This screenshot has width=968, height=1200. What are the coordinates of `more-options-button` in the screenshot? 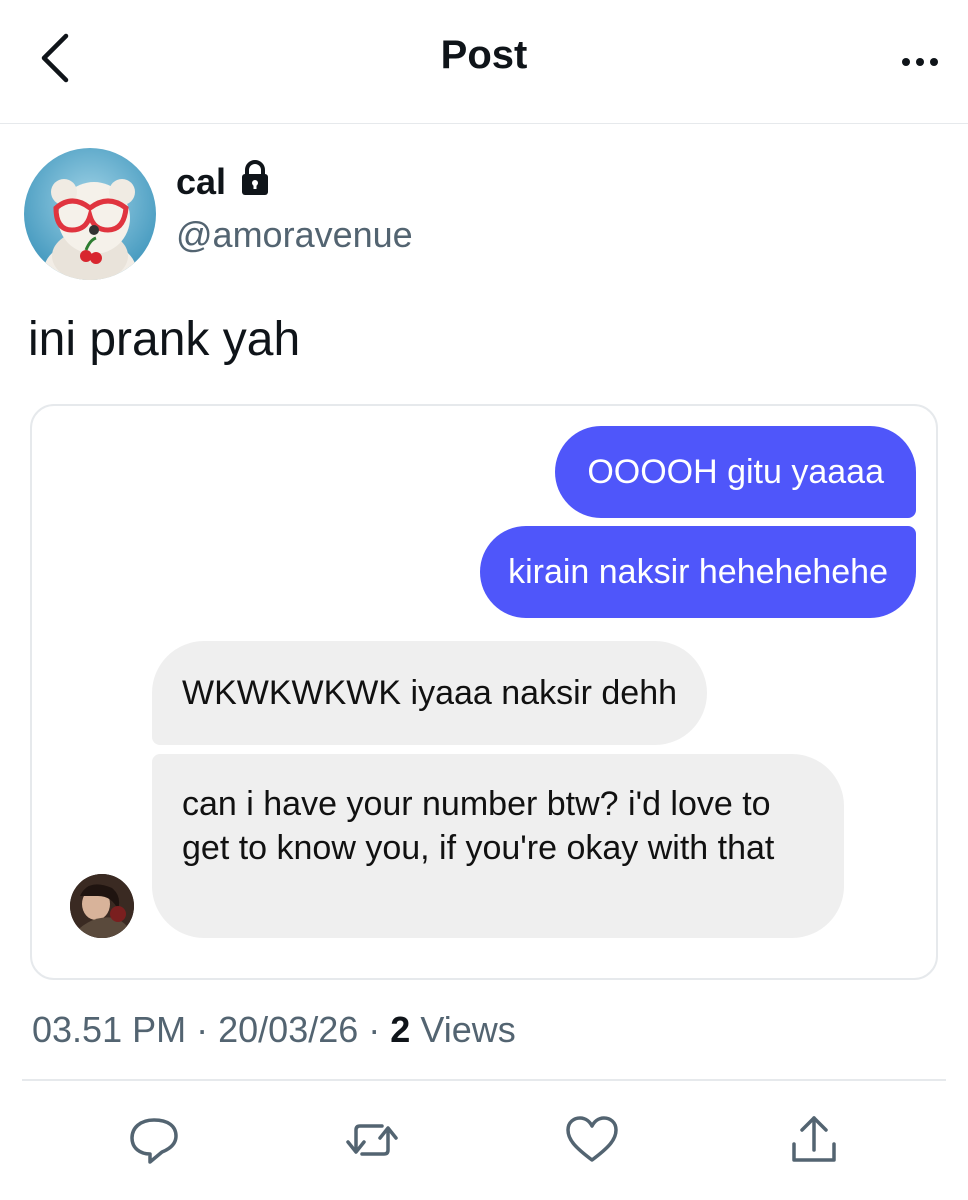 It's located at (920, 60).